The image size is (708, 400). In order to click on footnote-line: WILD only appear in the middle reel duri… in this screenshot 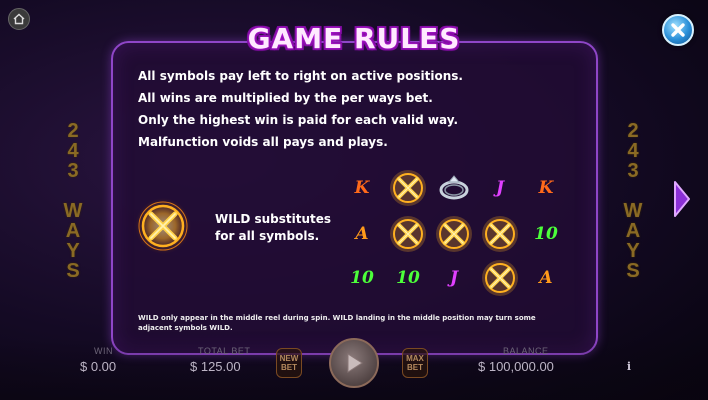, I will do `click(337, 318)`.